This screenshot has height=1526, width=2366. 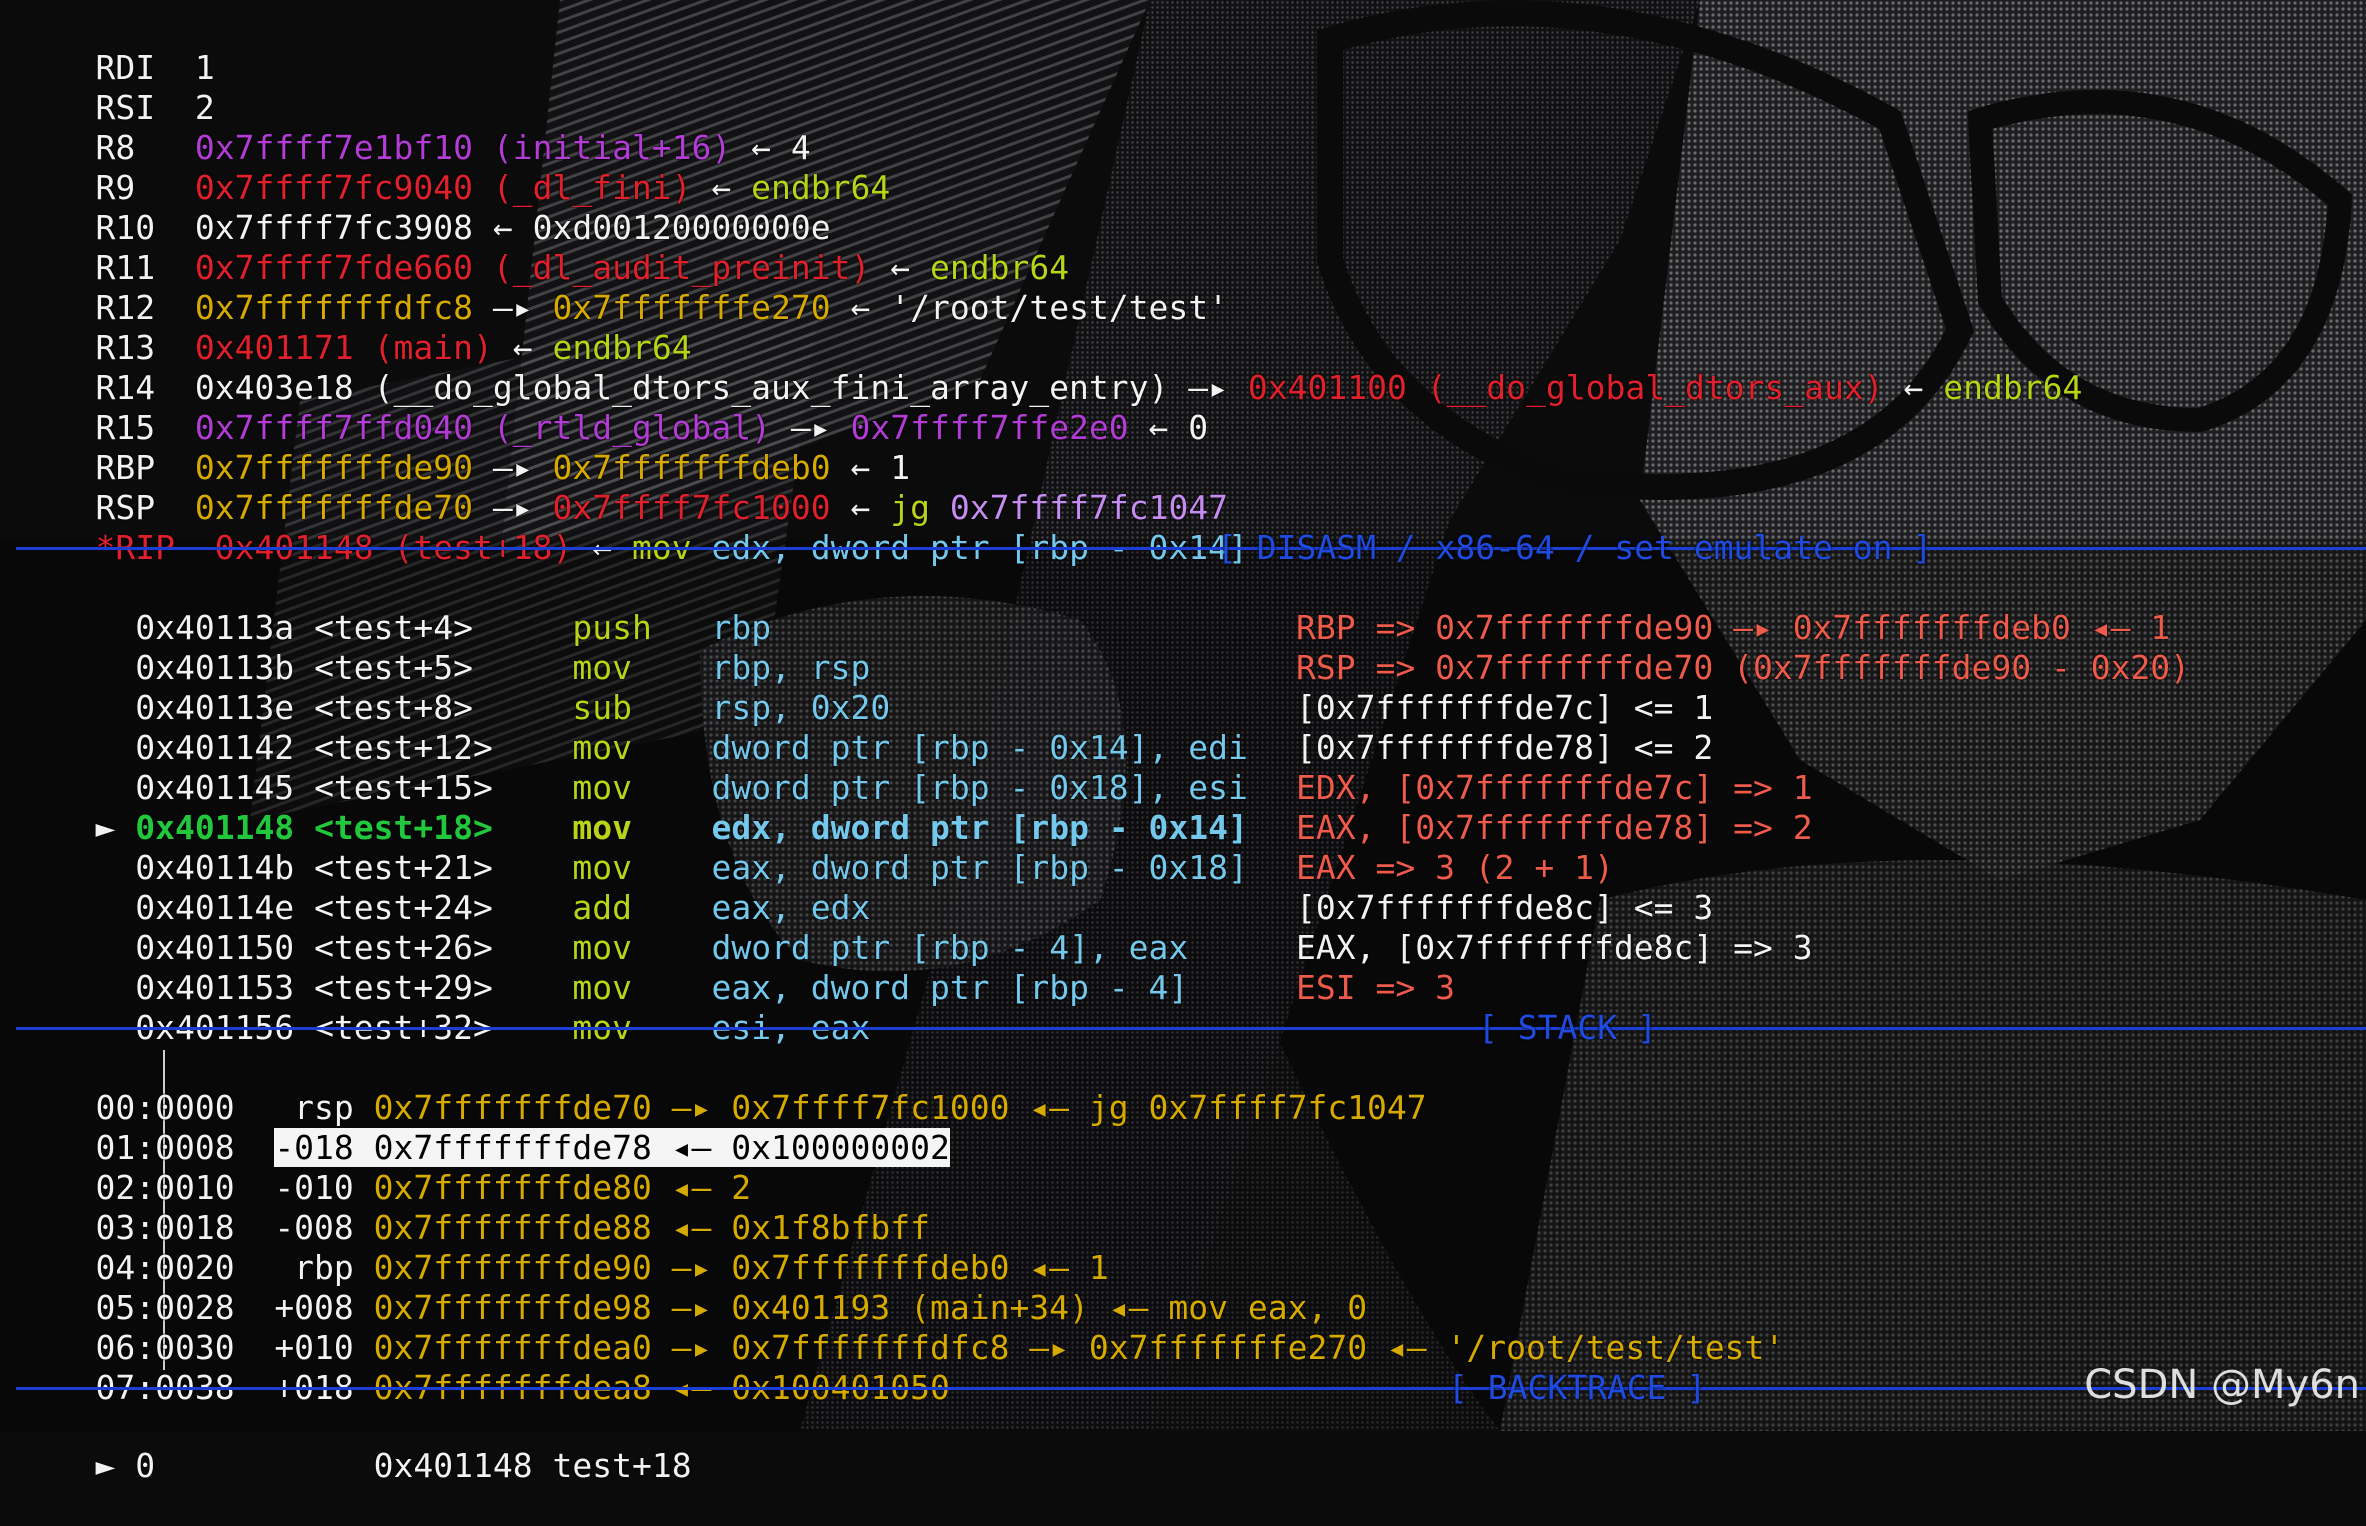 I want to click on disasm-row: 0x40113b <test+5> mov rbp, rsp, so click(x=443, y=647).